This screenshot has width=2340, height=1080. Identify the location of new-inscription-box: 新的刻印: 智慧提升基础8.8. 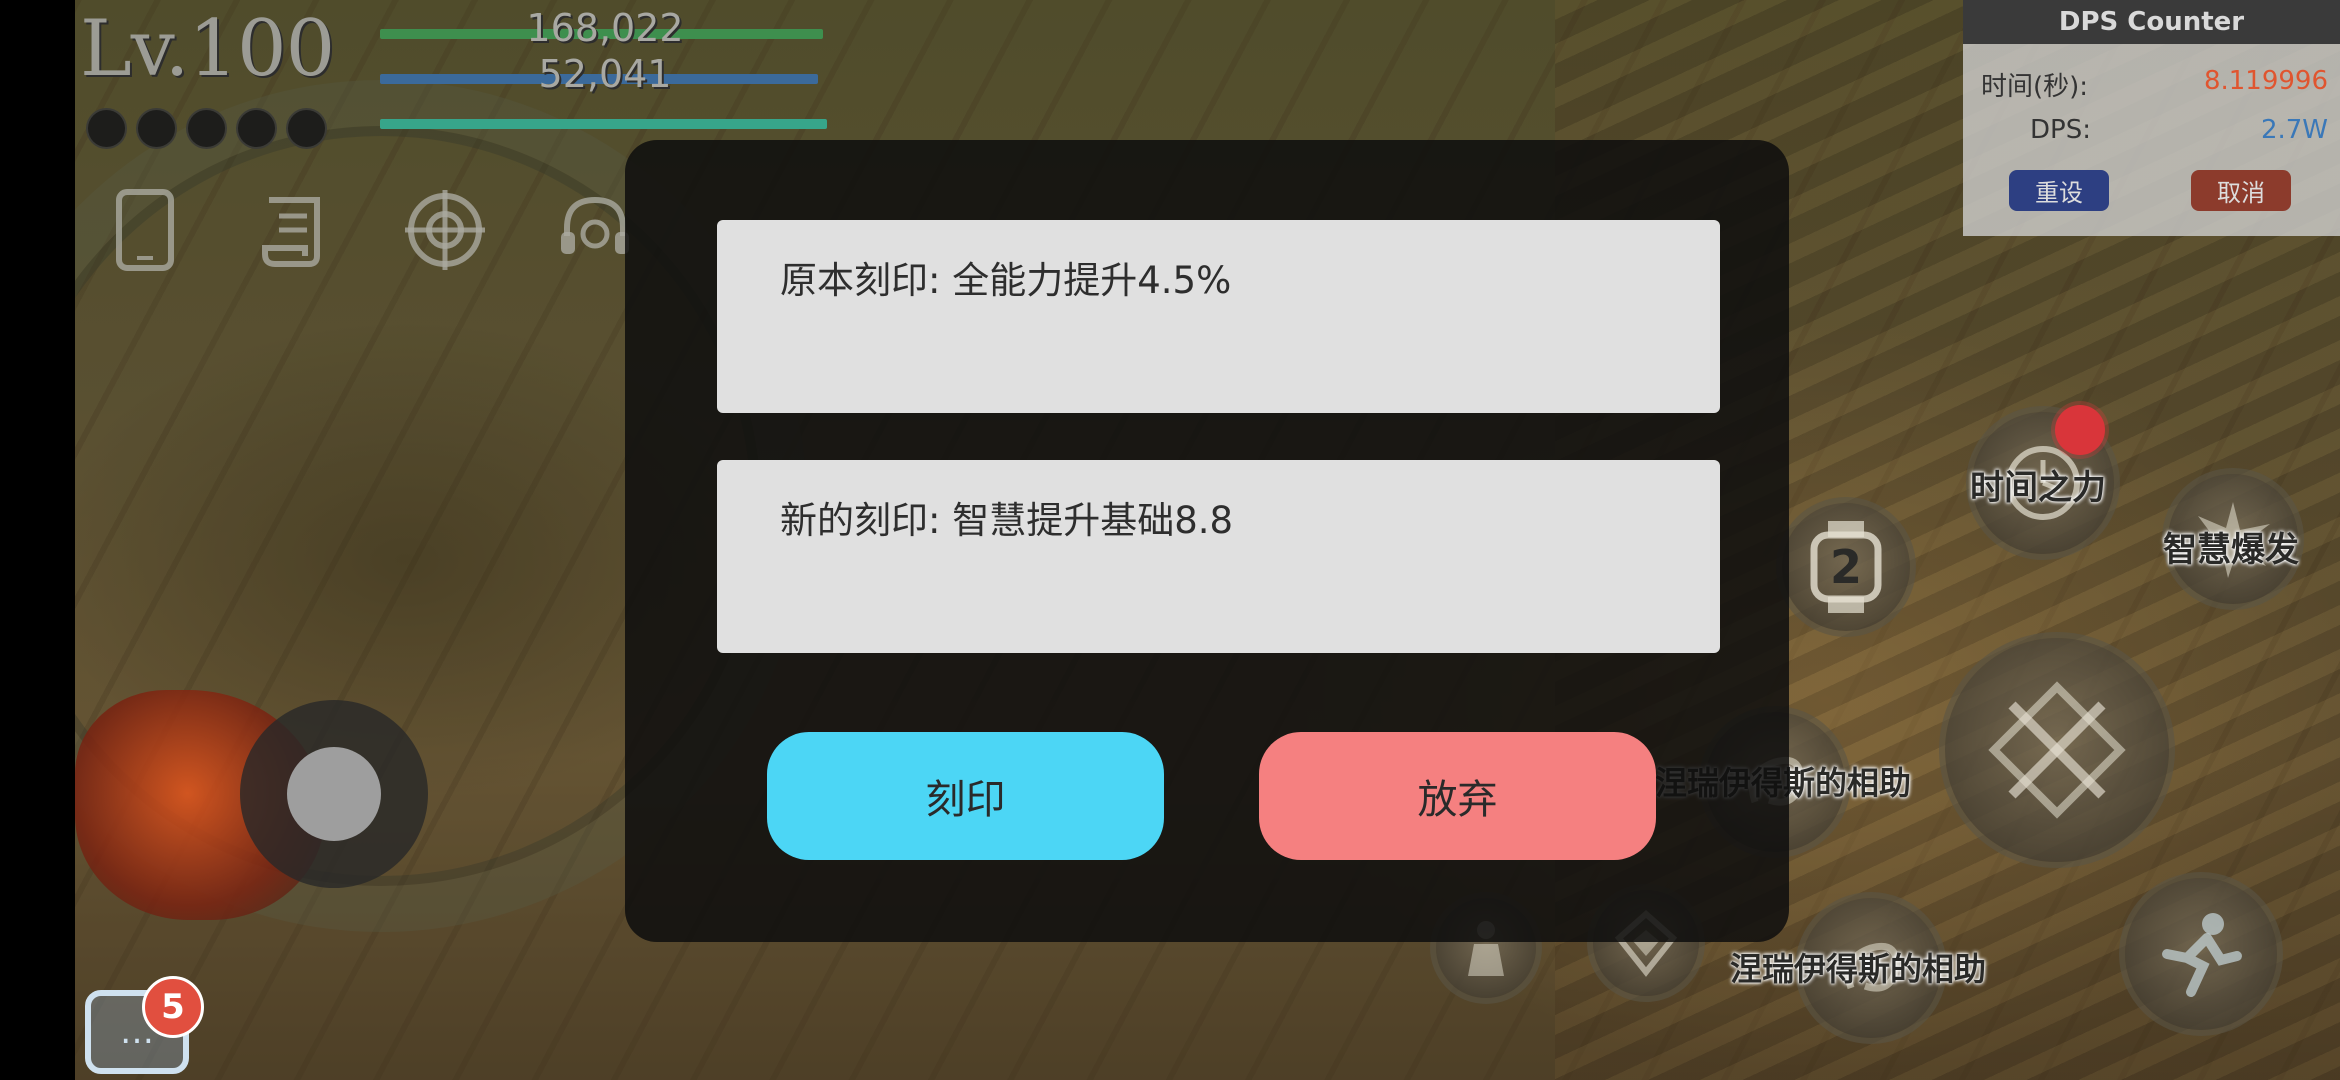
(1218, 556).